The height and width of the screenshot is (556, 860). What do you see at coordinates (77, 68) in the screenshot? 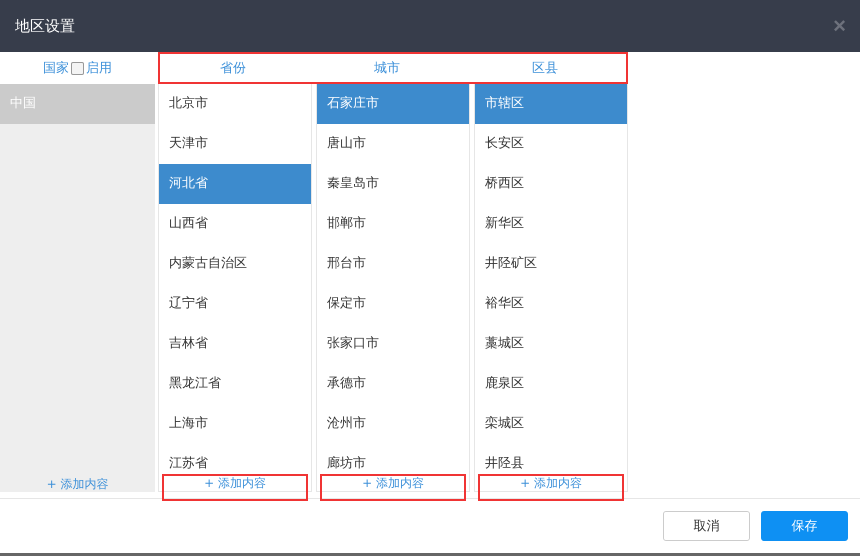
I see `enable-checkbox` at bounding box center [77, 68].